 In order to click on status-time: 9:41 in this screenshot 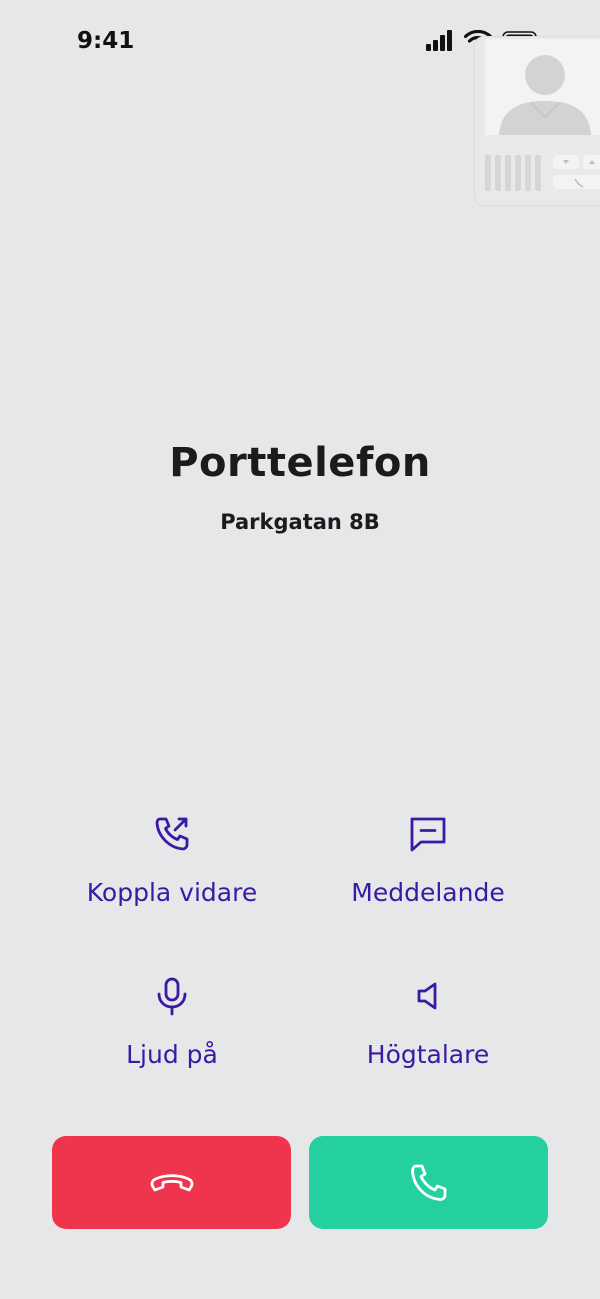, I will do `click(106, 41)`.